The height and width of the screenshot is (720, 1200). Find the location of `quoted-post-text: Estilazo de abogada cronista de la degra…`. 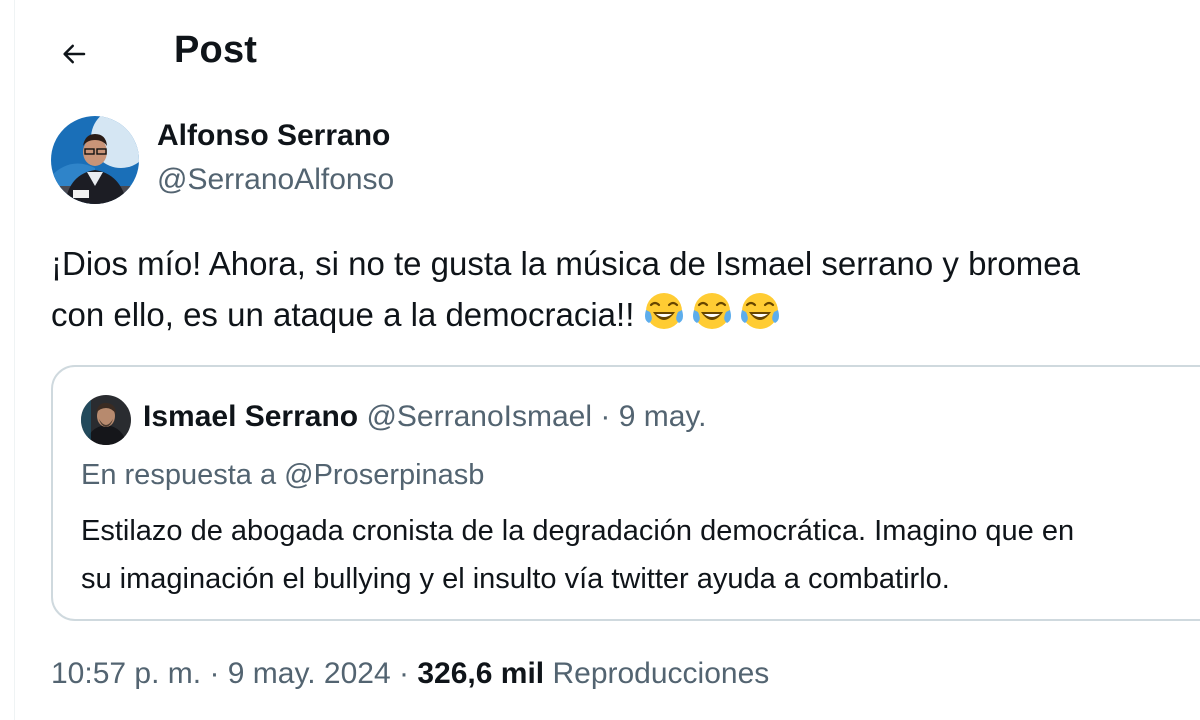

quoted-post-text: Estilazo de abogada cronista de la degra… is located at coordinates (577, 555).